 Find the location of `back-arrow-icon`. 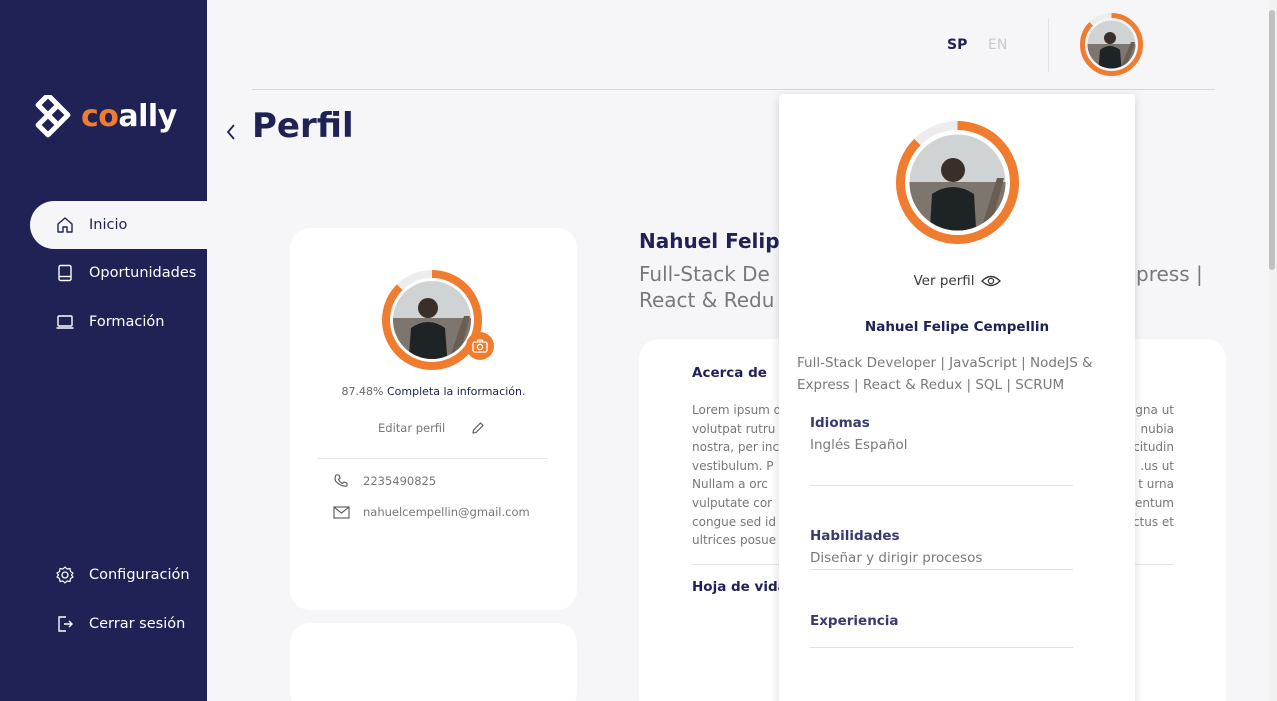

back-arrow-icon is located at coordinates (231, 132).